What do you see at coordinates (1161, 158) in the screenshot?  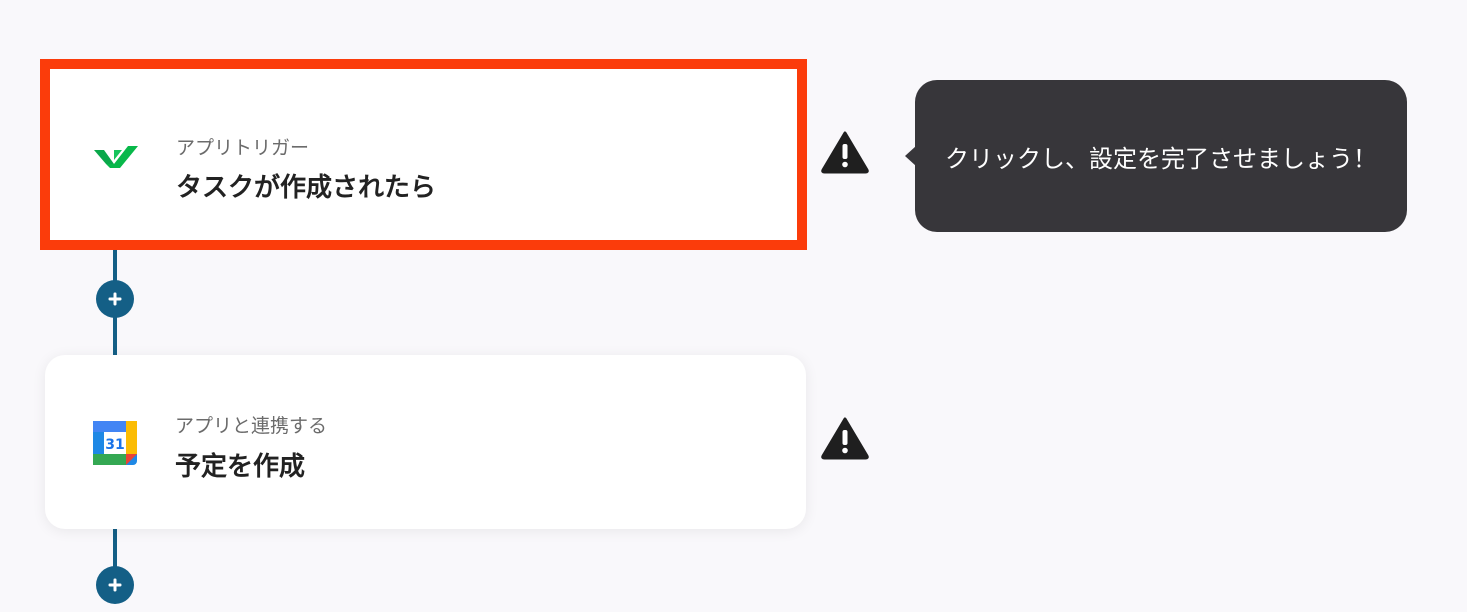 I see `tooltip-text: クリックし、設定を完了させましょう！` at bounding box center [1161, 158].